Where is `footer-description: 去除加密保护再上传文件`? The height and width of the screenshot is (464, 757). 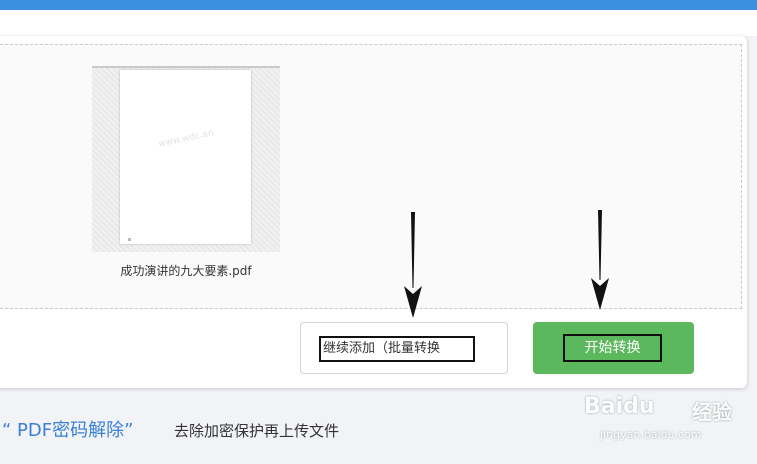
footer-description: 去除加密保护再上传文件 is located at coordinates (257, 431).